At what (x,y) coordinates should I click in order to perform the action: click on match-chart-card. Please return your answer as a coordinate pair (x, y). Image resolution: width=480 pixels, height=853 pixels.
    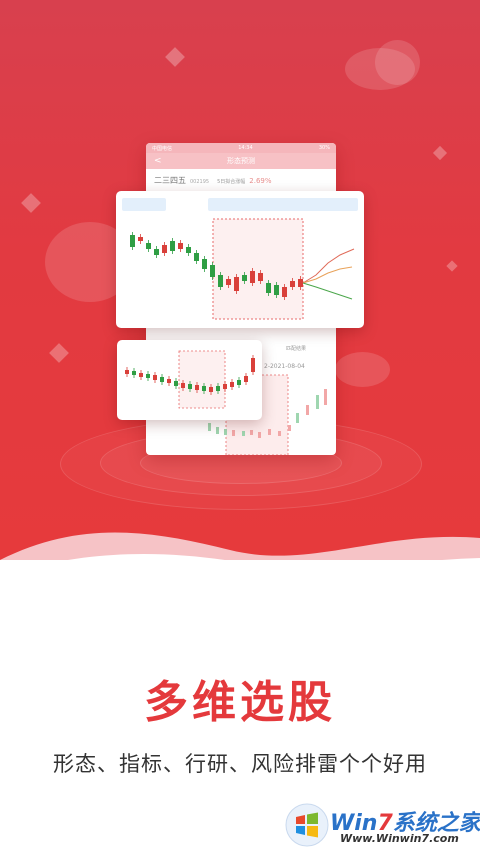
    Looking at the image, I should click on (189, 380).